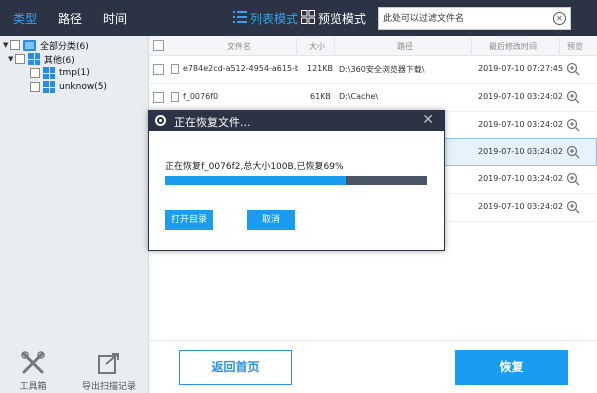 The image size is (597, 393). Describe the element at coordinates (201, 96) in the screenshot. I see `cell-filename: f_0076f0` at that location.